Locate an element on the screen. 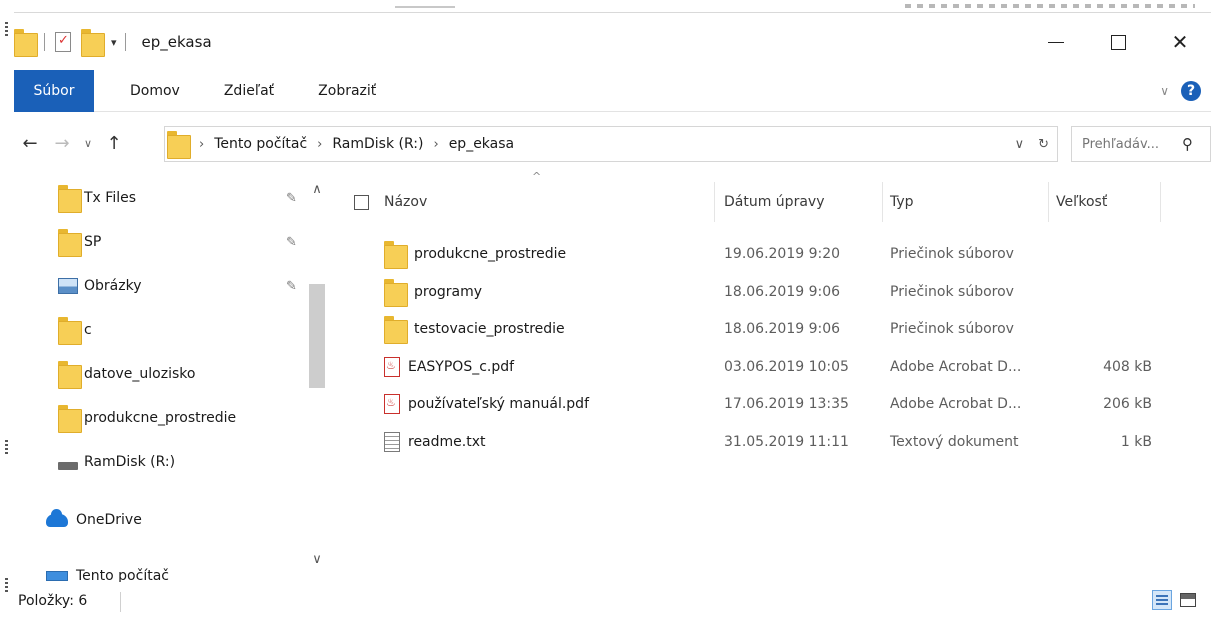 The image size is (1211, 620). column-header-name: Názov is located at coordinates (405, 202).